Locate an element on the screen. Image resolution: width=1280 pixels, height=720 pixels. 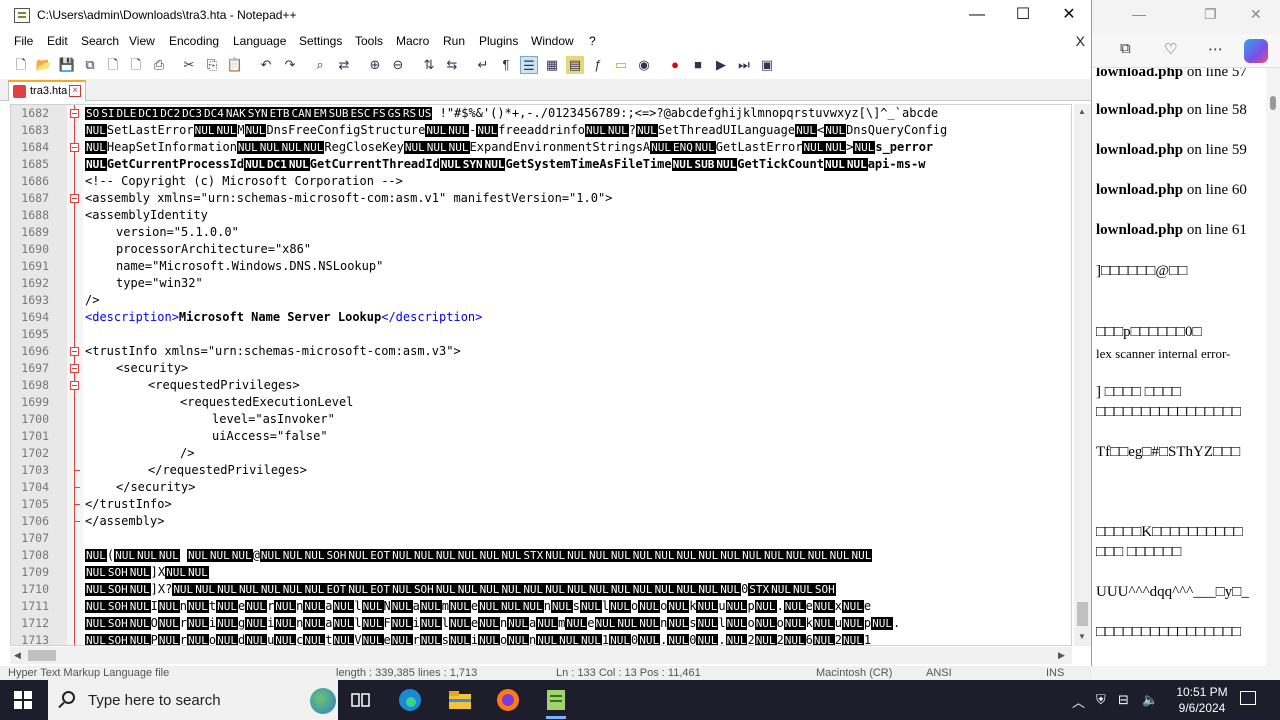
line-number: 1700 is located at coordinates (35, 419).